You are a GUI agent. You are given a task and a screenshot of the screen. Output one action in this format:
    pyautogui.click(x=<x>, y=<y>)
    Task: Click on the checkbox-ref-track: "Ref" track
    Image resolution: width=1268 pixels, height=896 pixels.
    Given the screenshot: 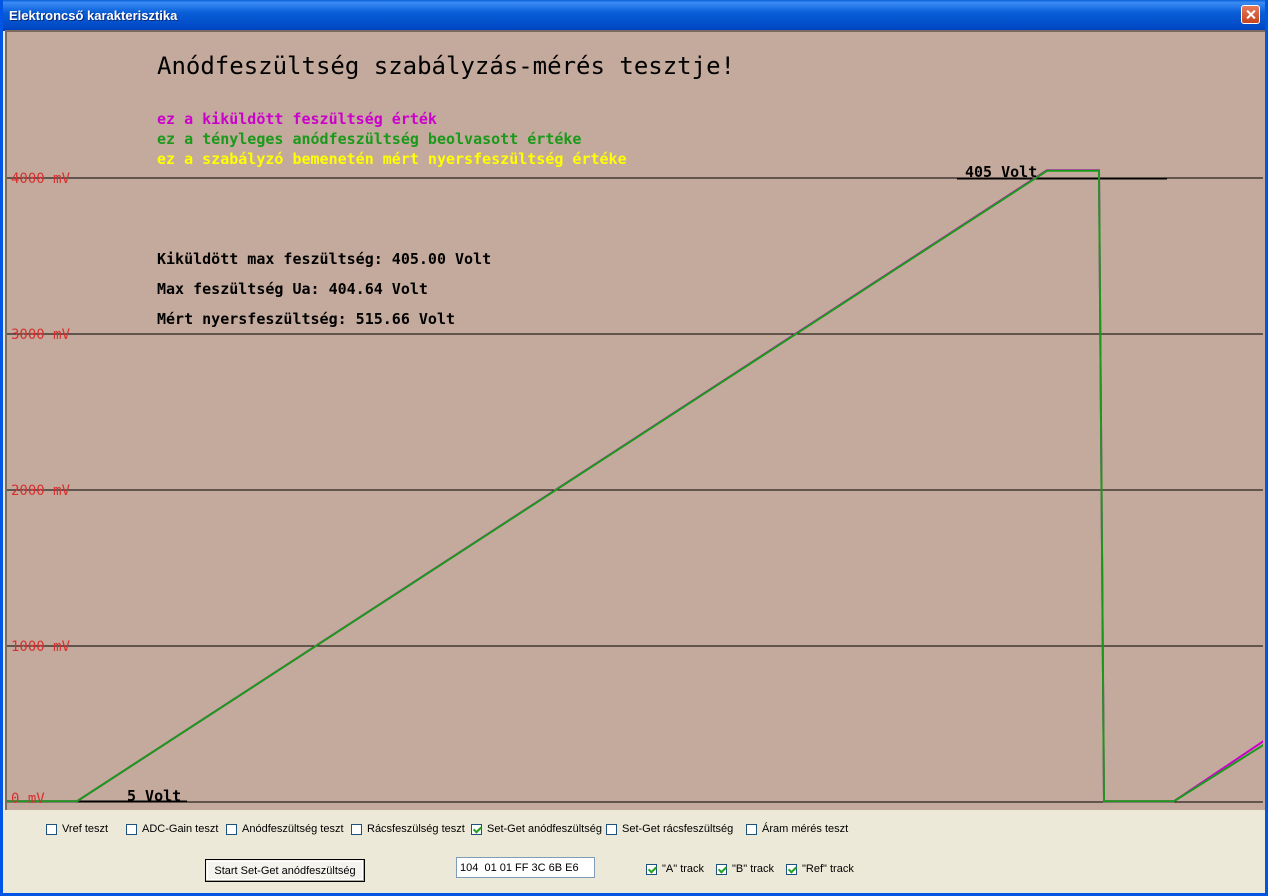 What is the action you would take?
    pyautogui.click(x=820, y=869)
    